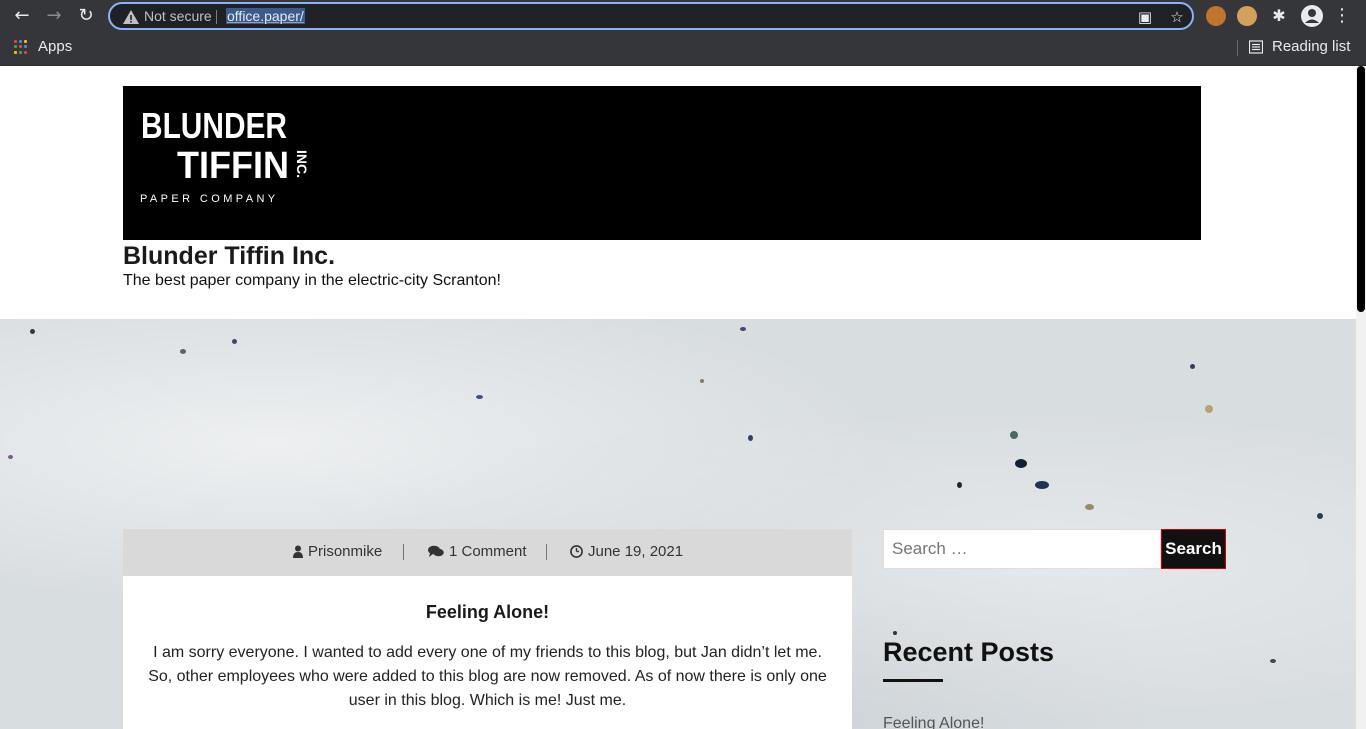  I want to click on security-label: Not secure, so click(178, 16).